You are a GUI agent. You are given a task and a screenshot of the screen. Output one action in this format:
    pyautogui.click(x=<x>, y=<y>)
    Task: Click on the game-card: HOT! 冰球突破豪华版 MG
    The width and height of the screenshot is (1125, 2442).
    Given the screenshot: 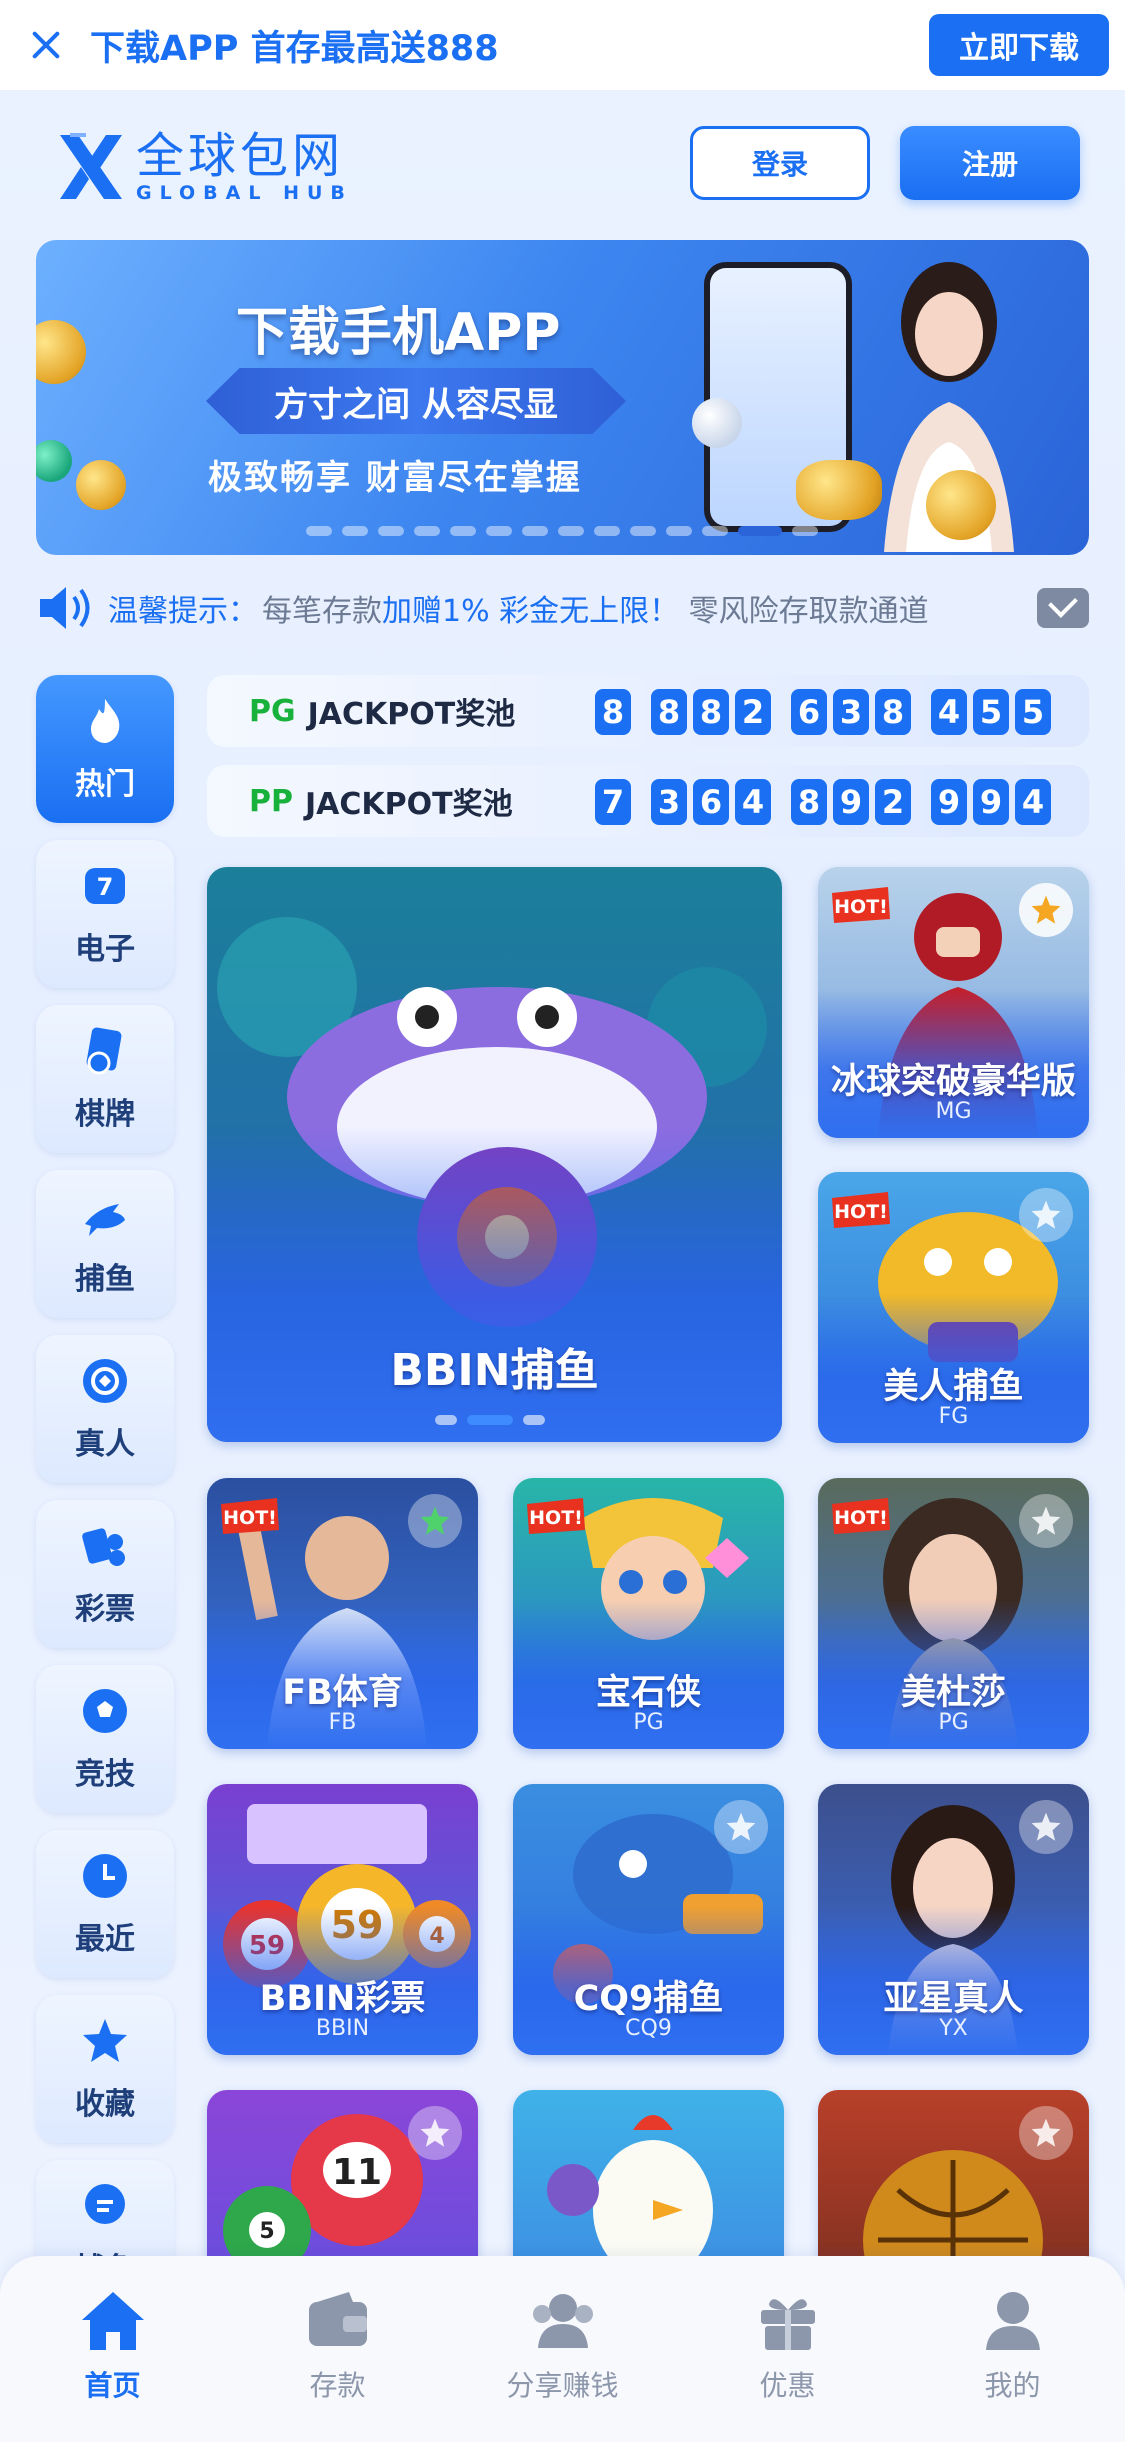 What is the action you would take?
    pyautogui.click(x=953, y=1002)
    